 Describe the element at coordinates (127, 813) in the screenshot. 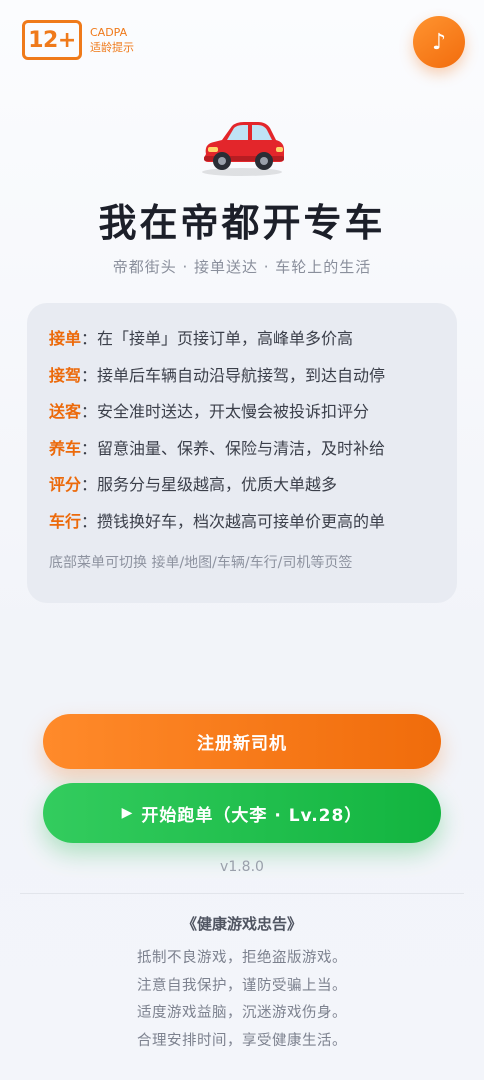

I see `play-icon: ▶` at that location.